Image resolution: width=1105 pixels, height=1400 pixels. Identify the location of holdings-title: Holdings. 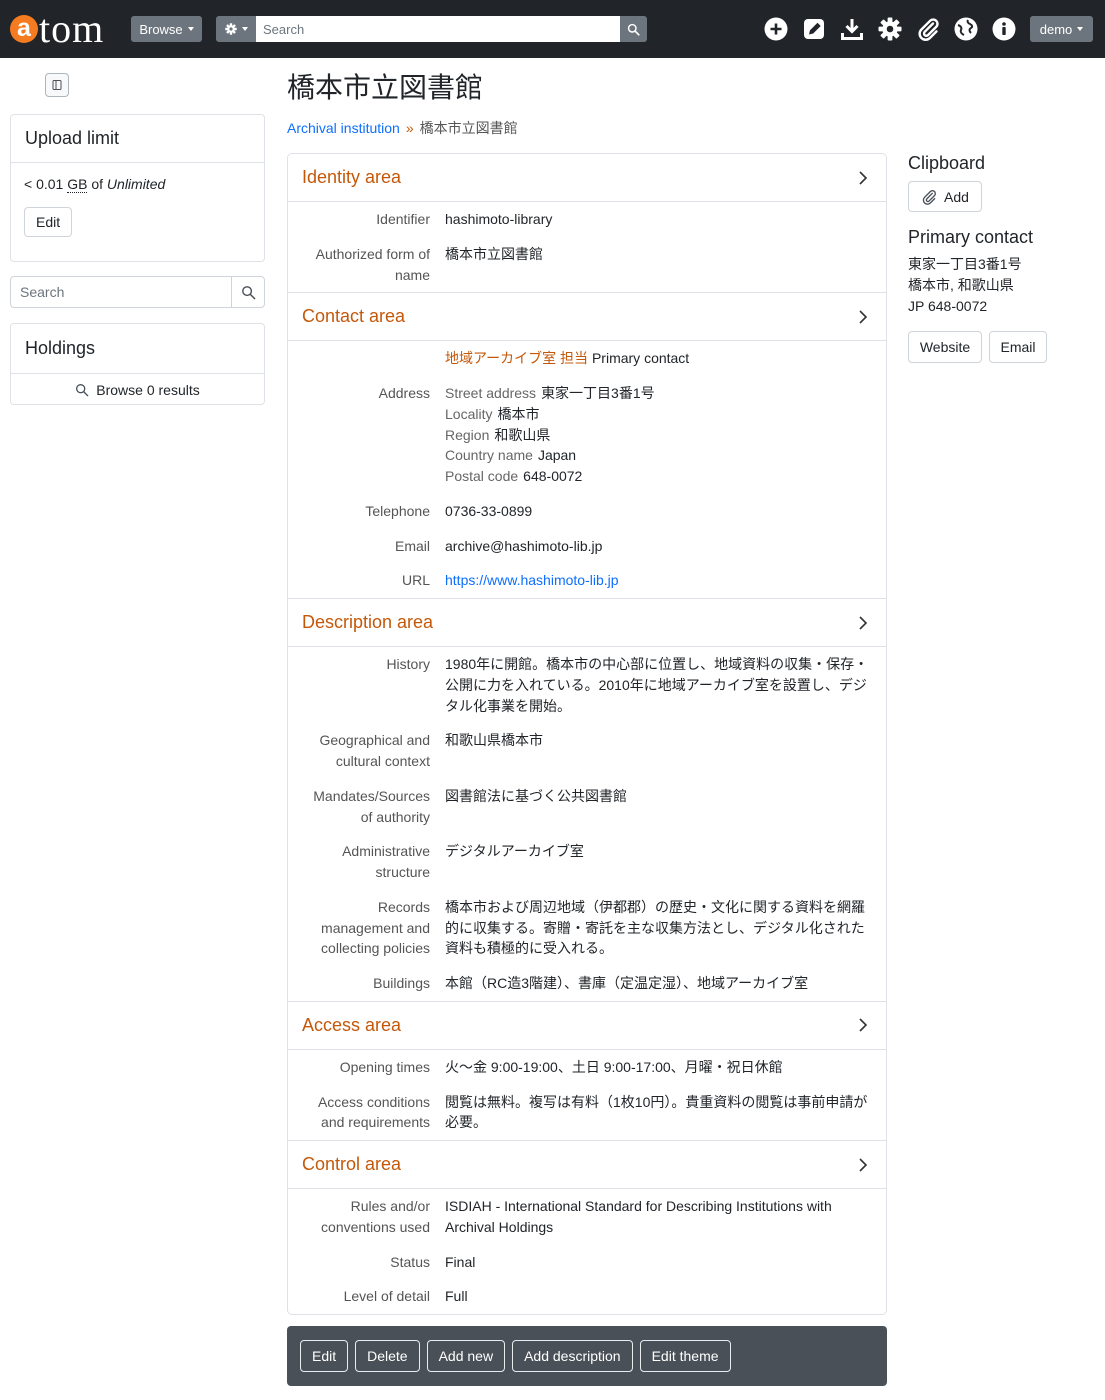
(137, 349).